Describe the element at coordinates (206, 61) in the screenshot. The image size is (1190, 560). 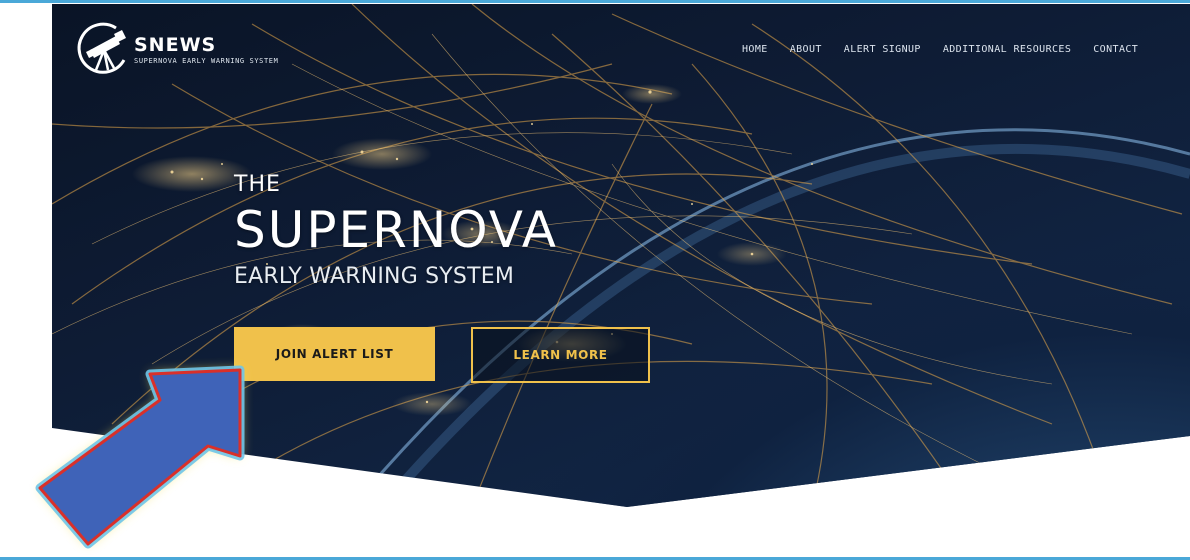
I see `brand-tagline: SUPERNOVA EARLY WARNING SYSTEM` at that location.